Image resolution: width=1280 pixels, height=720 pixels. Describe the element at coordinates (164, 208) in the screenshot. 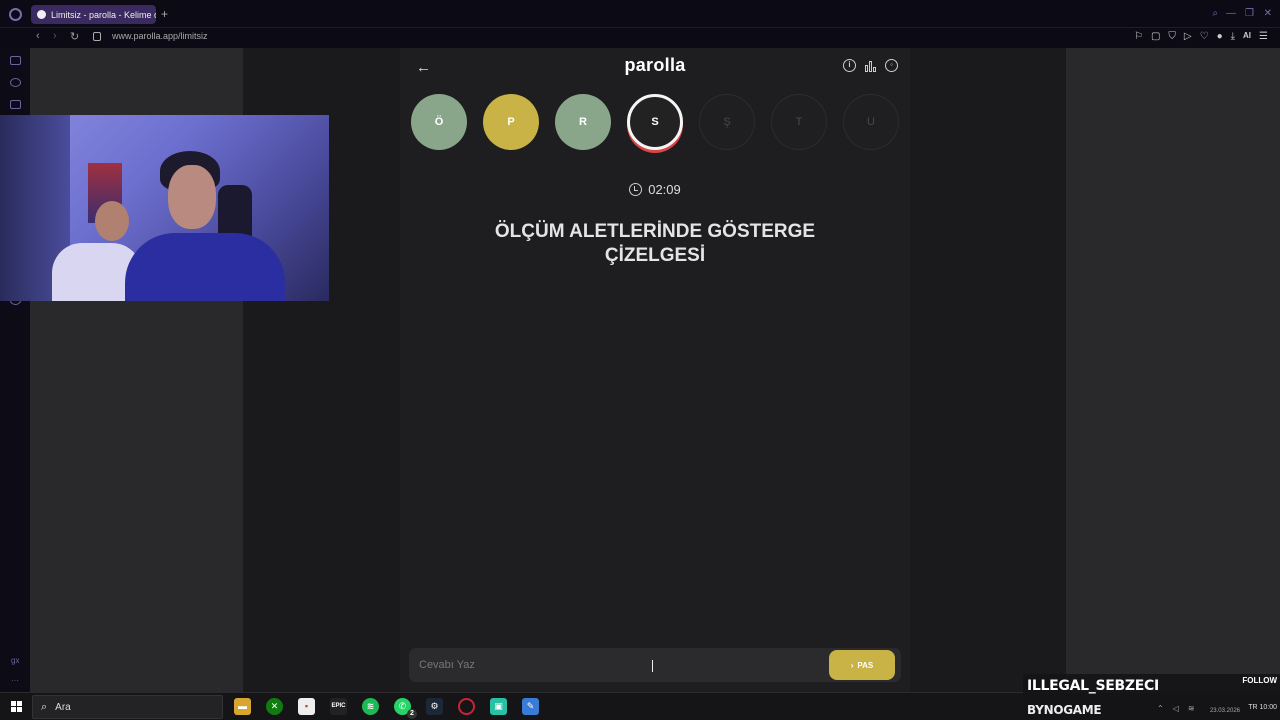

I see `webcam-overlay` at that location.